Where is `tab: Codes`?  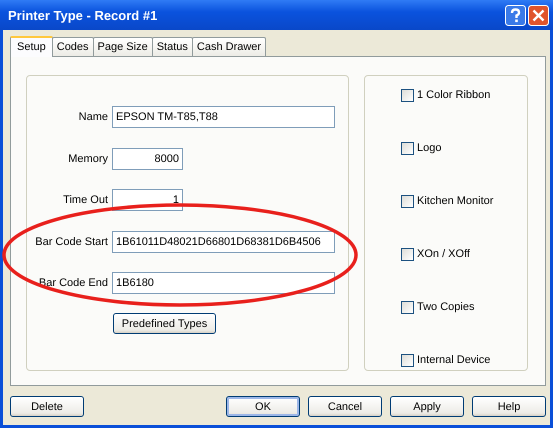
tab: Codes is located at coordinates (73, 46).